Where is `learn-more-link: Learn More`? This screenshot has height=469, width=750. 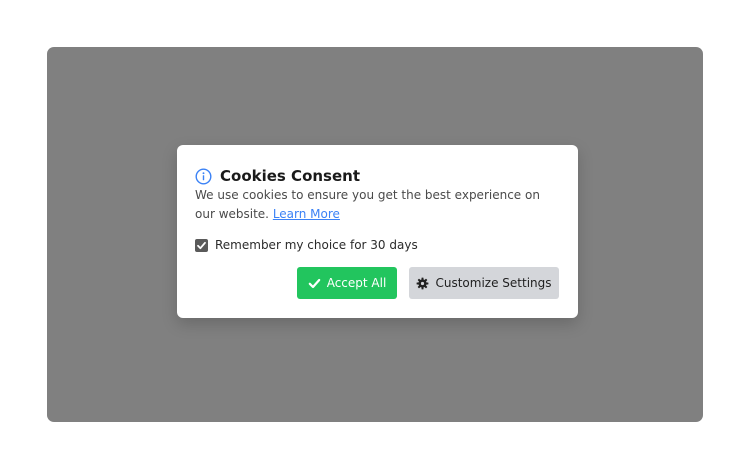
learn-more-link: Learn More is located at coordinates (306, 214).